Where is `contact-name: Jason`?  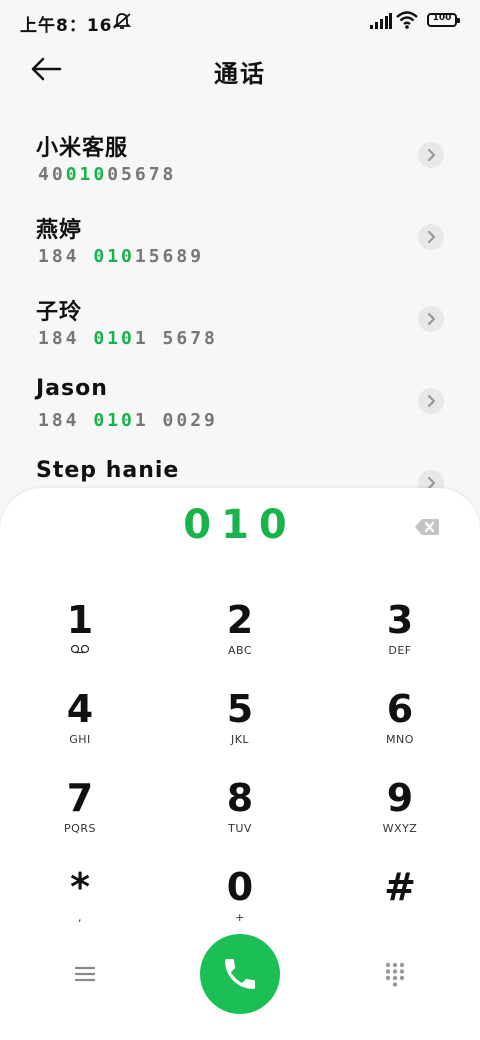 contact-name: Jason is located at coordinates (72, 388).